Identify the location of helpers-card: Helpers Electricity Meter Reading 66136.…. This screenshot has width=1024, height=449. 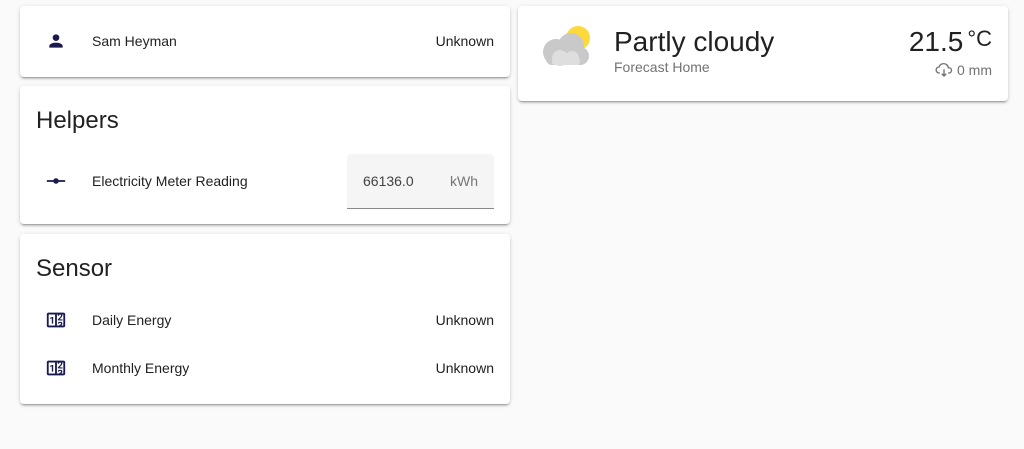
(265, 155).